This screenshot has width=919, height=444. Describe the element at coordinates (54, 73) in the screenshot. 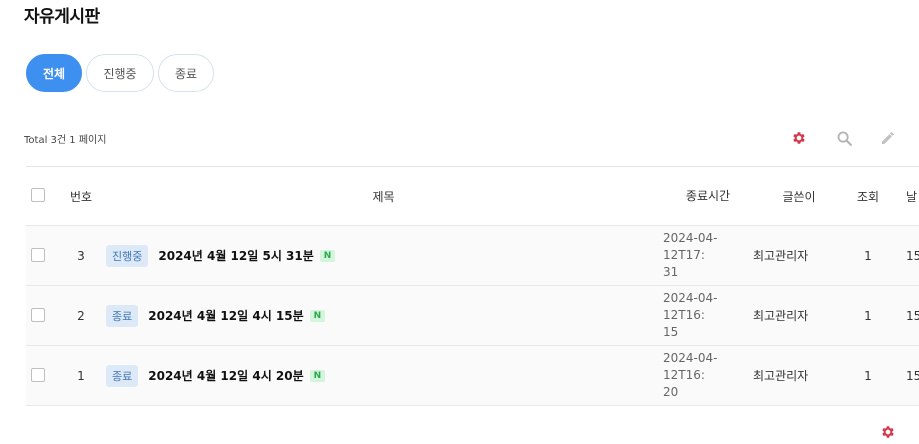

I see `tab-all: 전체` at that location.